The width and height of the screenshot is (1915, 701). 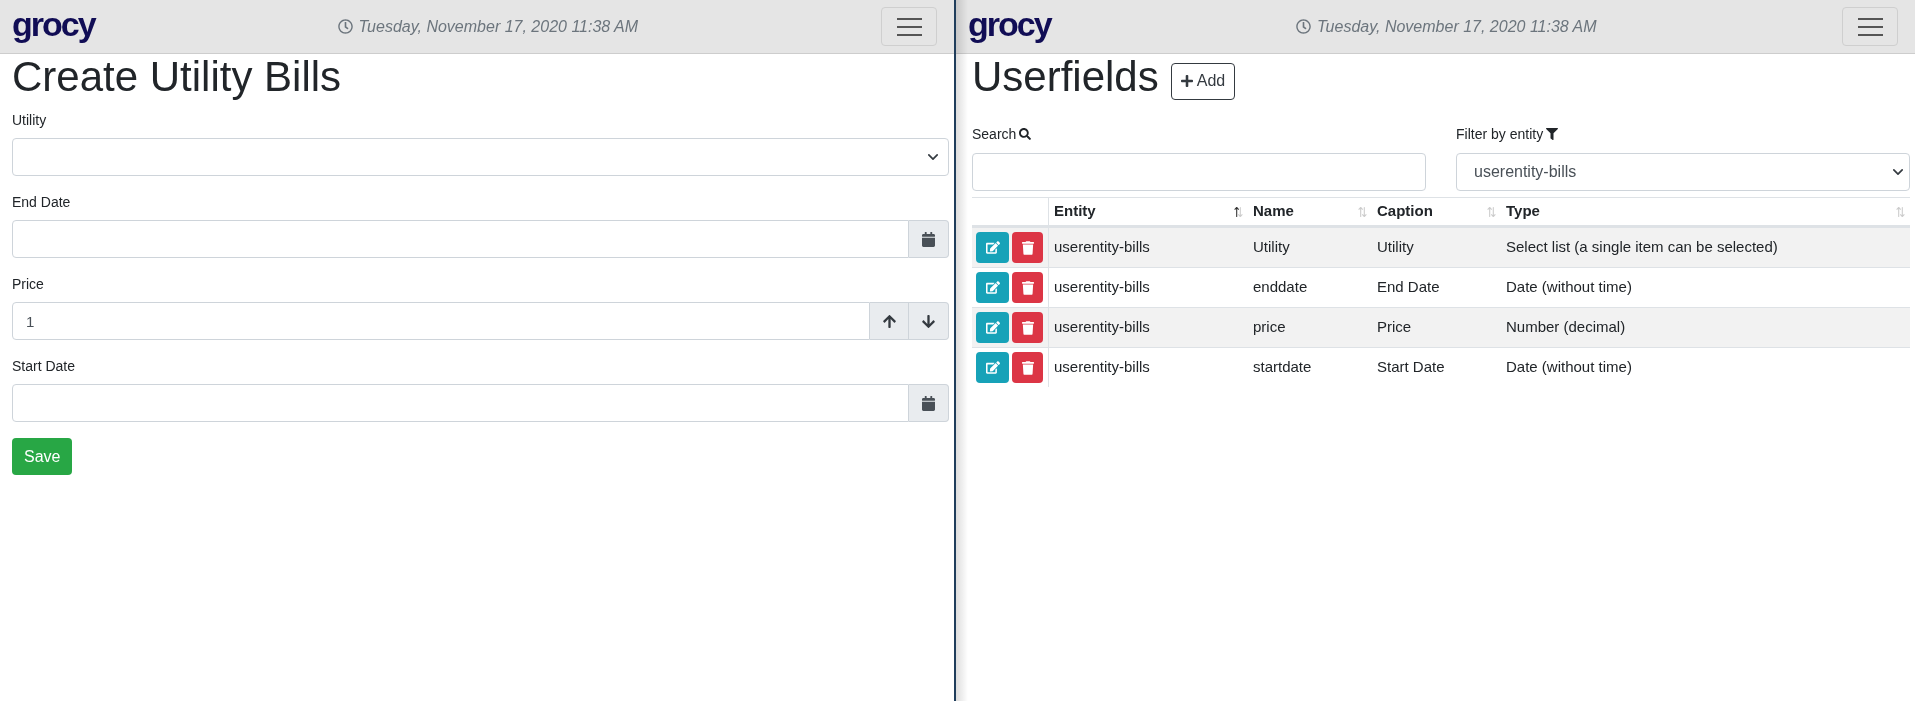 What do you see at coordinates (1411, 367) in the screenshot?
I see `table-cell-text: Start Date` at bounding box center [1411, 367].